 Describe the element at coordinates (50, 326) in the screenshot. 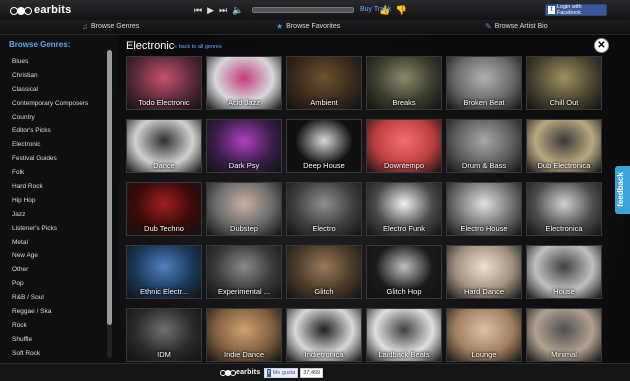

I see `genre-list-item: Rock` at that location.